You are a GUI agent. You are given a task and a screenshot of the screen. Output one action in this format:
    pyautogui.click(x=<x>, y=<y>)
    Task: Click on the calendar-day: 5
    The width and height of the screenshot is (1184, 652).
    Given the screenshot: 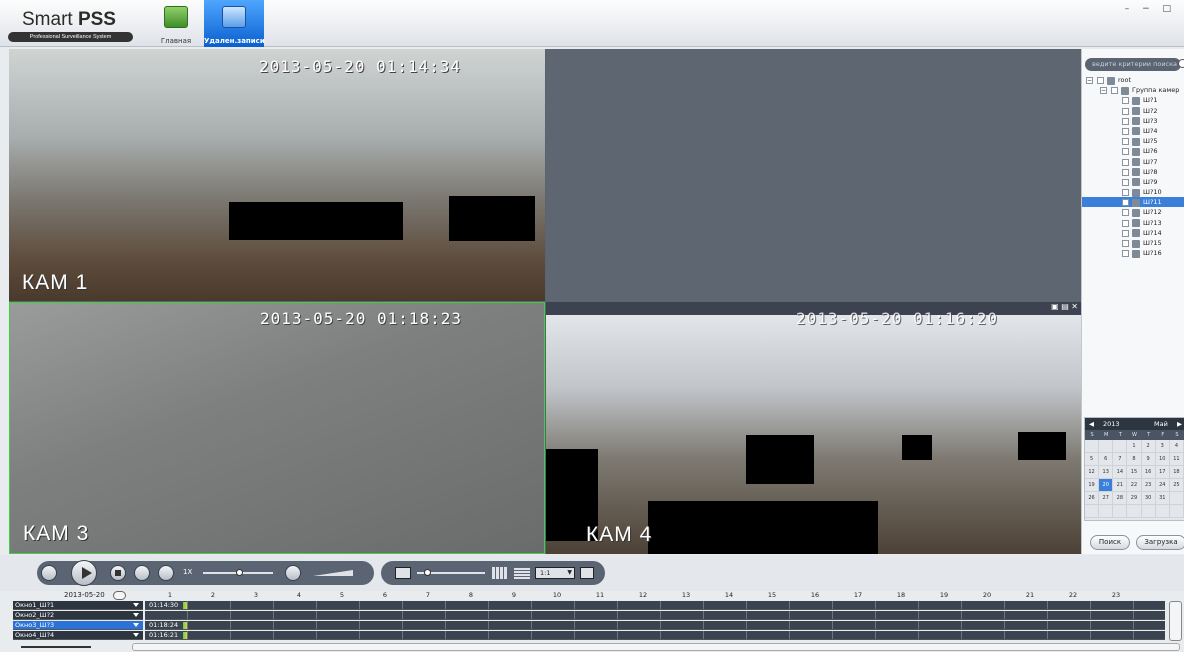 What is the action you would take?
    pyautogui.click(x=1092, y=459)
    